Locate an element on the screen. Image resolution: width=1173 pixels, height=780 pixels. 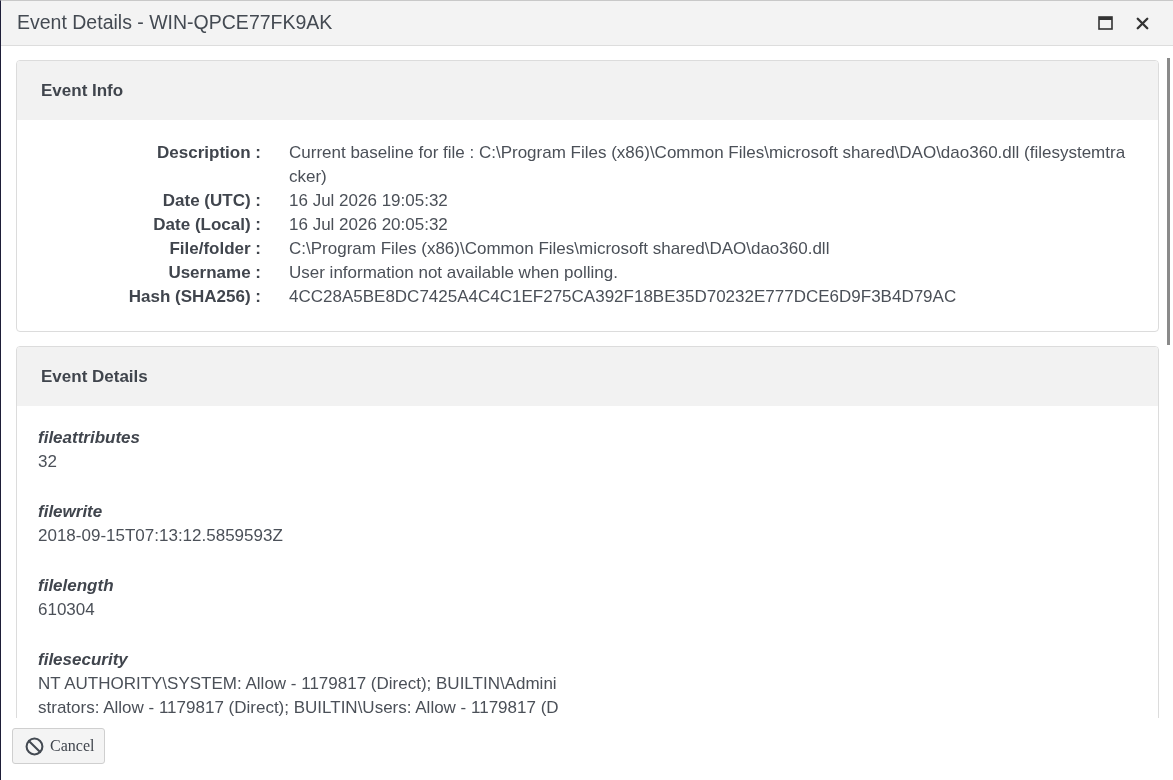
field-label: File/folder : is located at coordinates (214, 249).